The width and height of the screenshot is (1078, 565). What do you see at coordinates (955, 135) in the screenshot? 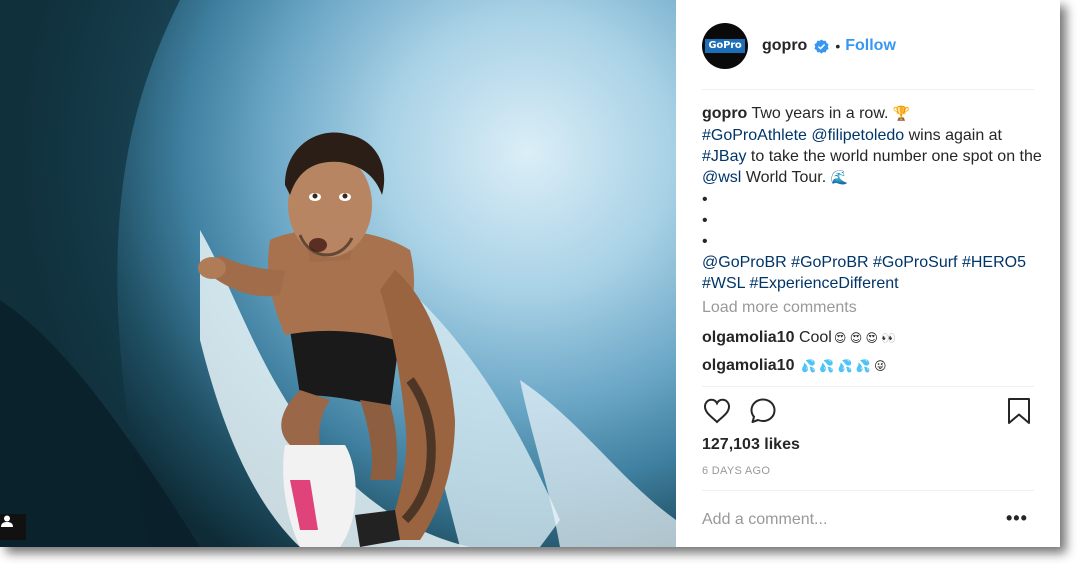
I see `caption-text: wins again at` at bounding box center [955, 135].